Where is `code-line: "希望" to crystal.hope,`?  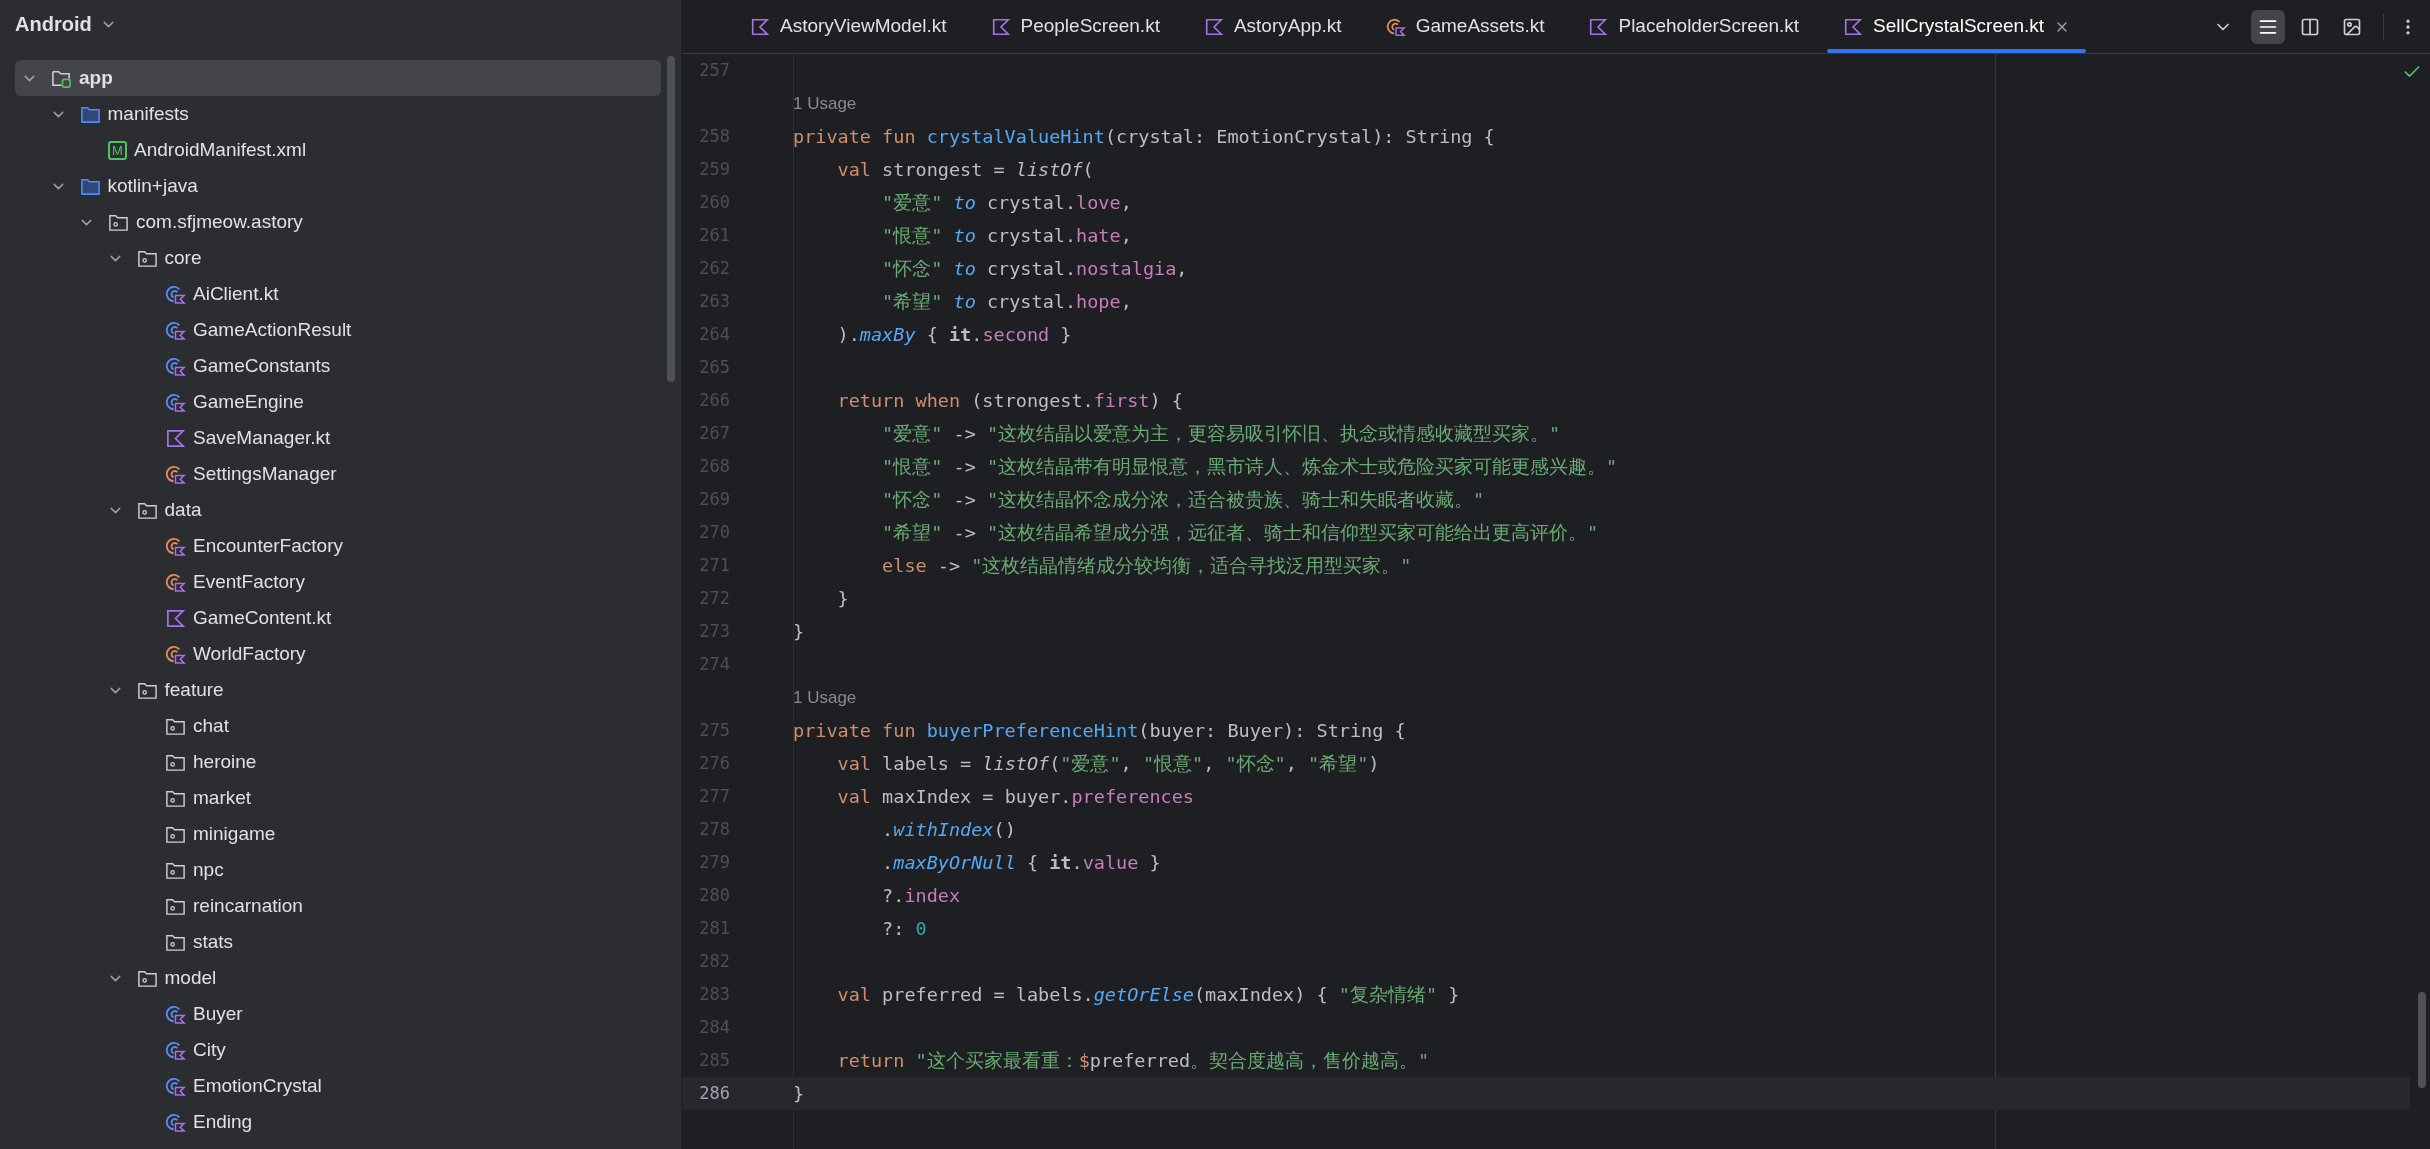 code-line: "希望" to crystal.hope, is located at coordinates (1006, 301).